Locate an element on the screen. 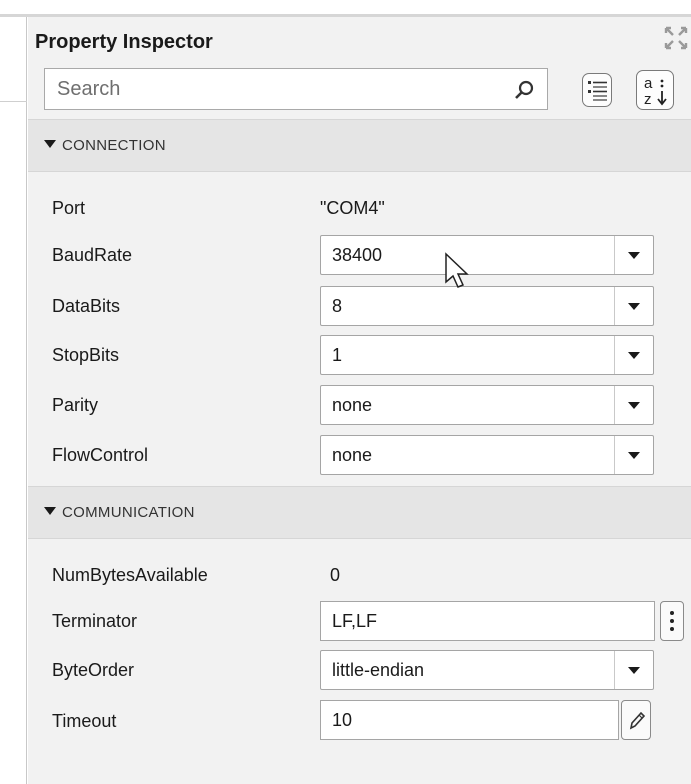 This screenshot has width=691, height=784. terminator-field: LF,LF is located at coordinates (487, 621).